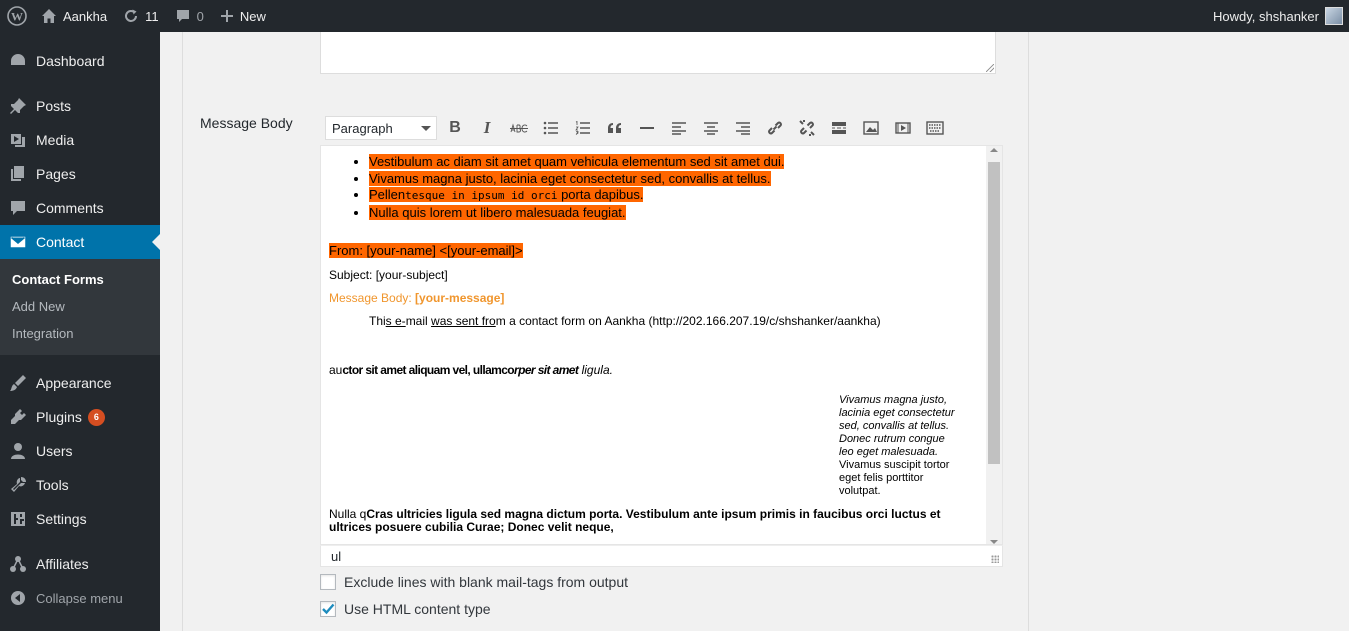 Image resolution: width=1349 pixels, height=631 pixels. Describe the element at coordinates (56, 174) in the screenshot. I see `sidebar-item-label: Pages` at that location.